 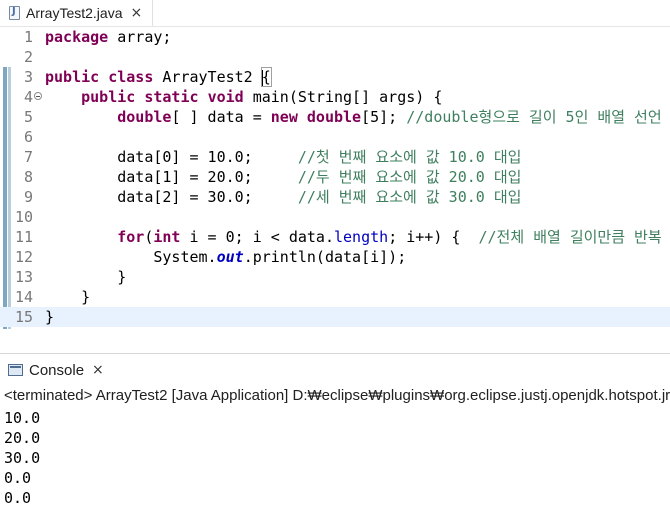 I want to click on line-number: 2, so click(x=28, y=57).